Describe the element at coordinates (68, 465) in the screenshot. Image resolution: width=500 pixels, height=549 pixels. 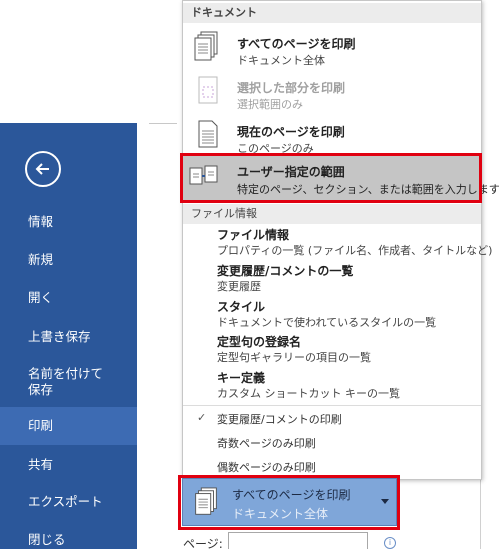
I see `nav-item-share: 共有` at that location.